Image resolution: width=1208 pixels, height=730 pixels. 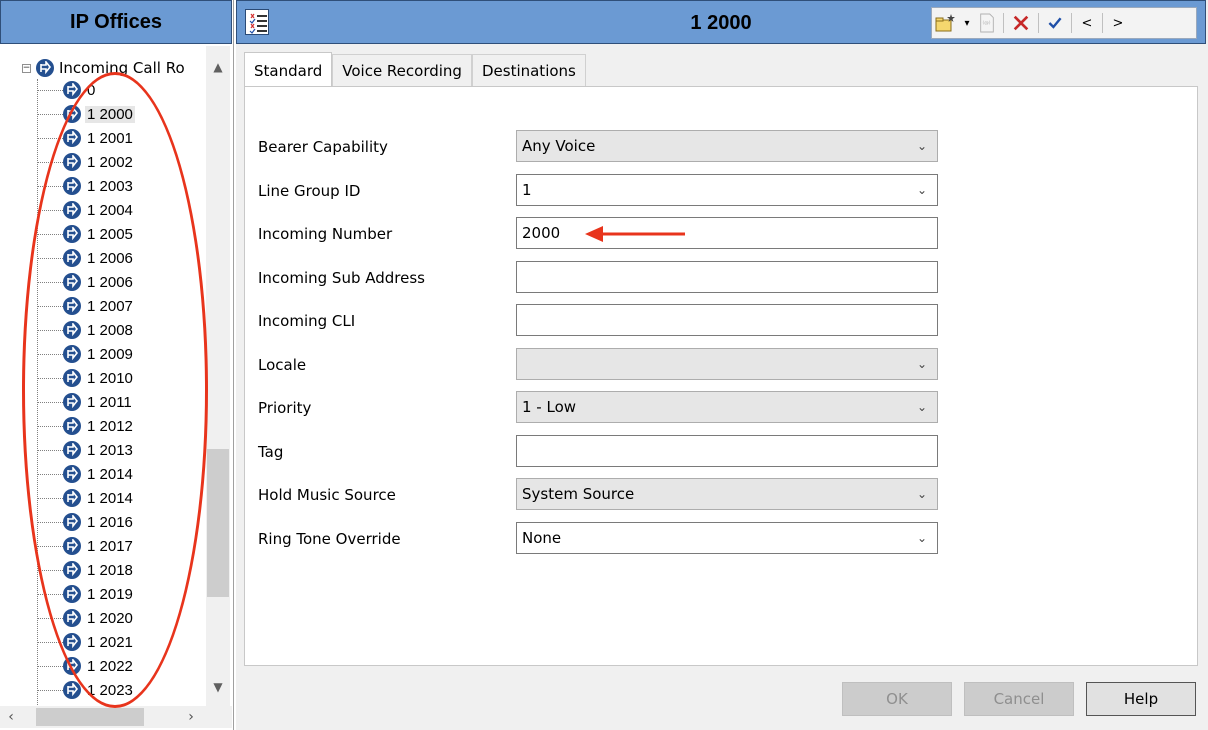 I want to click on incoming-sub-address-row: Incoming Sub Address, so click(x=608, y=278).